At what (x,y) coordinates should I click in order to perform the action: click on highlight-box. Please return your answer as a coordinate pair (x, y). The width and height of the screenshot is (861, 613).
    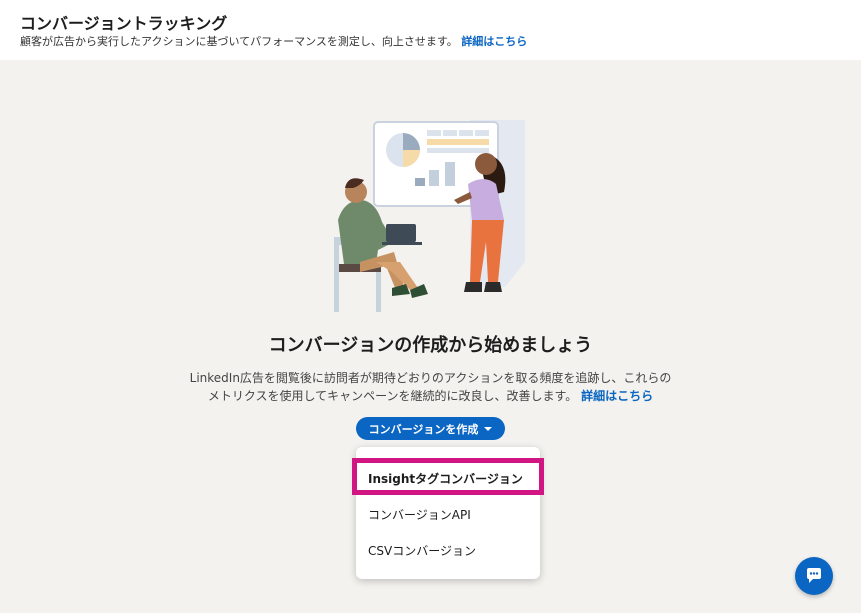
    Looking at the image, I should click on (448, 476).